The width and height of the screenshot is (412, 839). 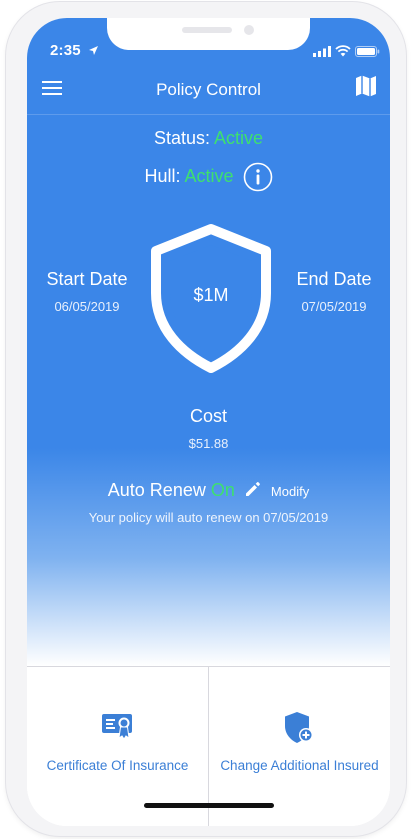 I want to click on shield-plus-icon, so click(x=299, y=727).